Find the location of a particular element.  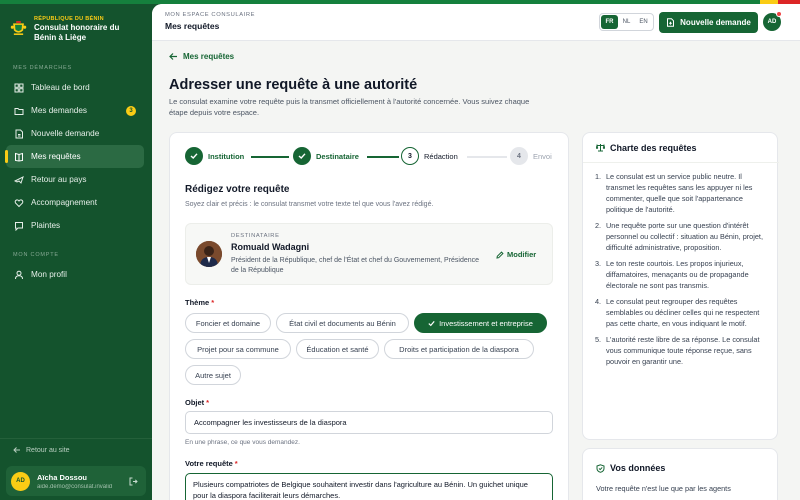

recipient-label: DESTINATAIRE is located at coordinates (255, 236).